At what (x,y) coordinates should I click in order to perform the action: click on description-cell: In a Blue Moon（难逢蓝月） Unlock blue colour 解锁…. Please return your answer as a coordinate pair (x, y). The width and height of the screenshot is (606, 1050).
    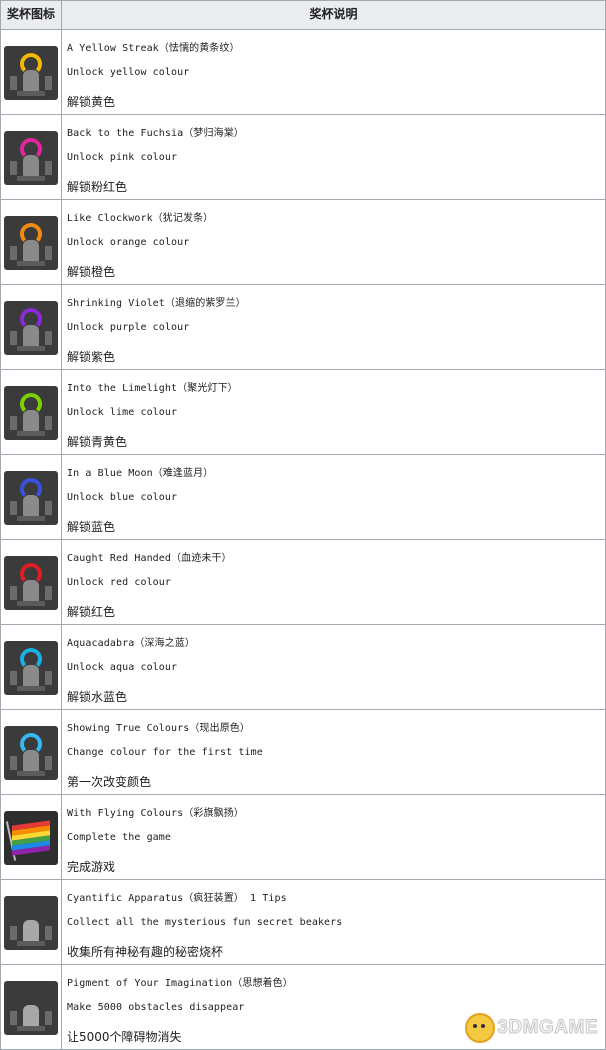
    Looking at the image, I should click on (334, 497).